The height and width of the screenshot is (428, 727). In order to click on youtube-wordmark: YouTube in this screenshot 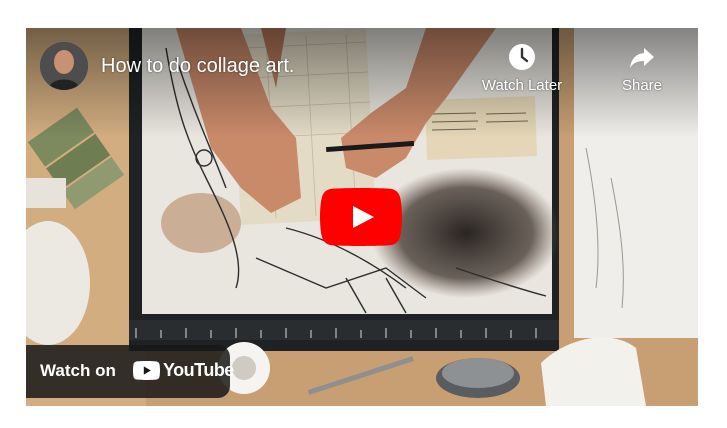, I will do `click(198, 370)`.